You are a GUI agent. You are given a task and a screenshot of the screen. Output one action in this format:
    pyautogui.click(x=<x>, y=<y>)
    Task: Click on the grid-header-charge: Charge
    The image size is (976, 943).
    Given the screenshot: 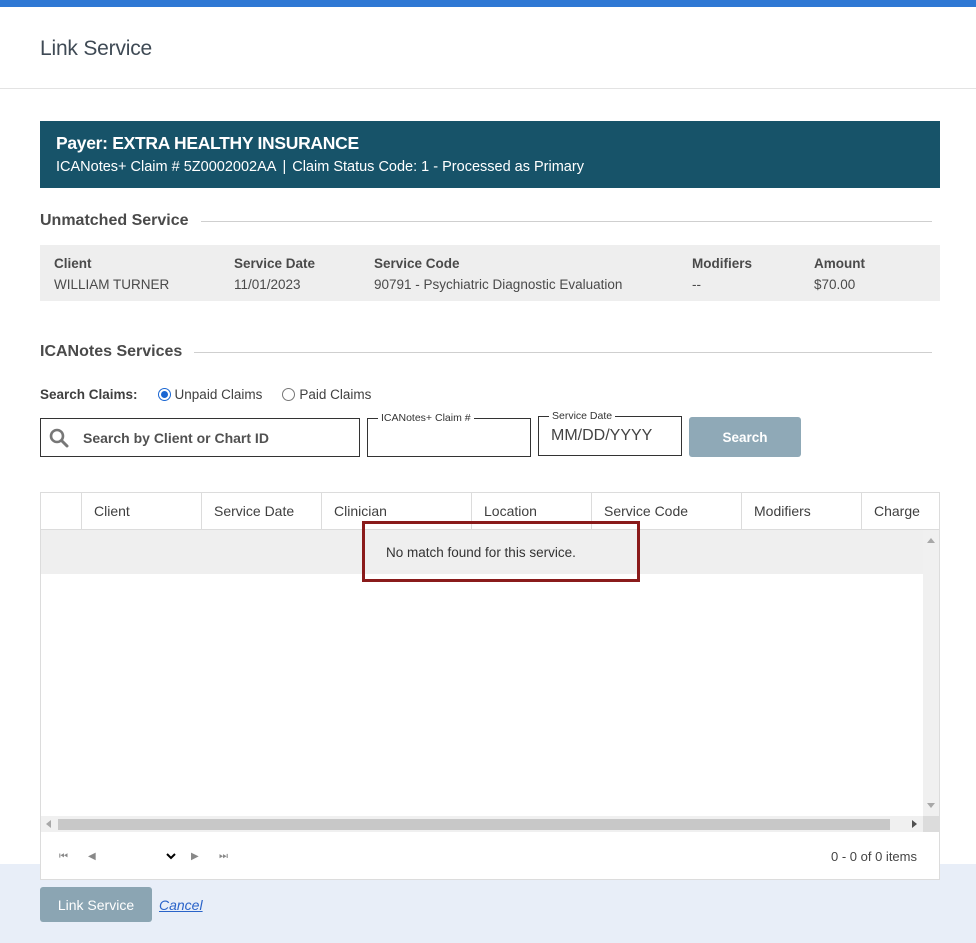 What is the action you would take?
    pyautogui.click(x=900, y=511)
    